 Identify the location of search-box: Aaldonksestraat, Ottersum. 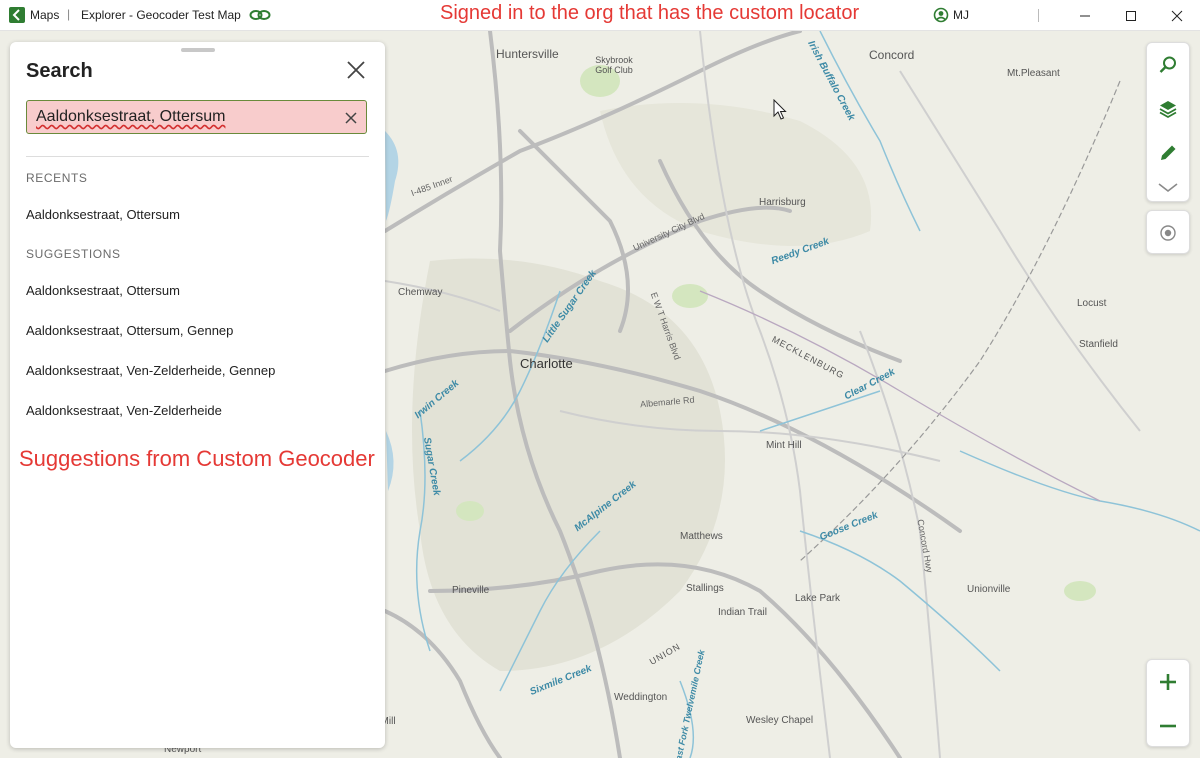
(196, 117).